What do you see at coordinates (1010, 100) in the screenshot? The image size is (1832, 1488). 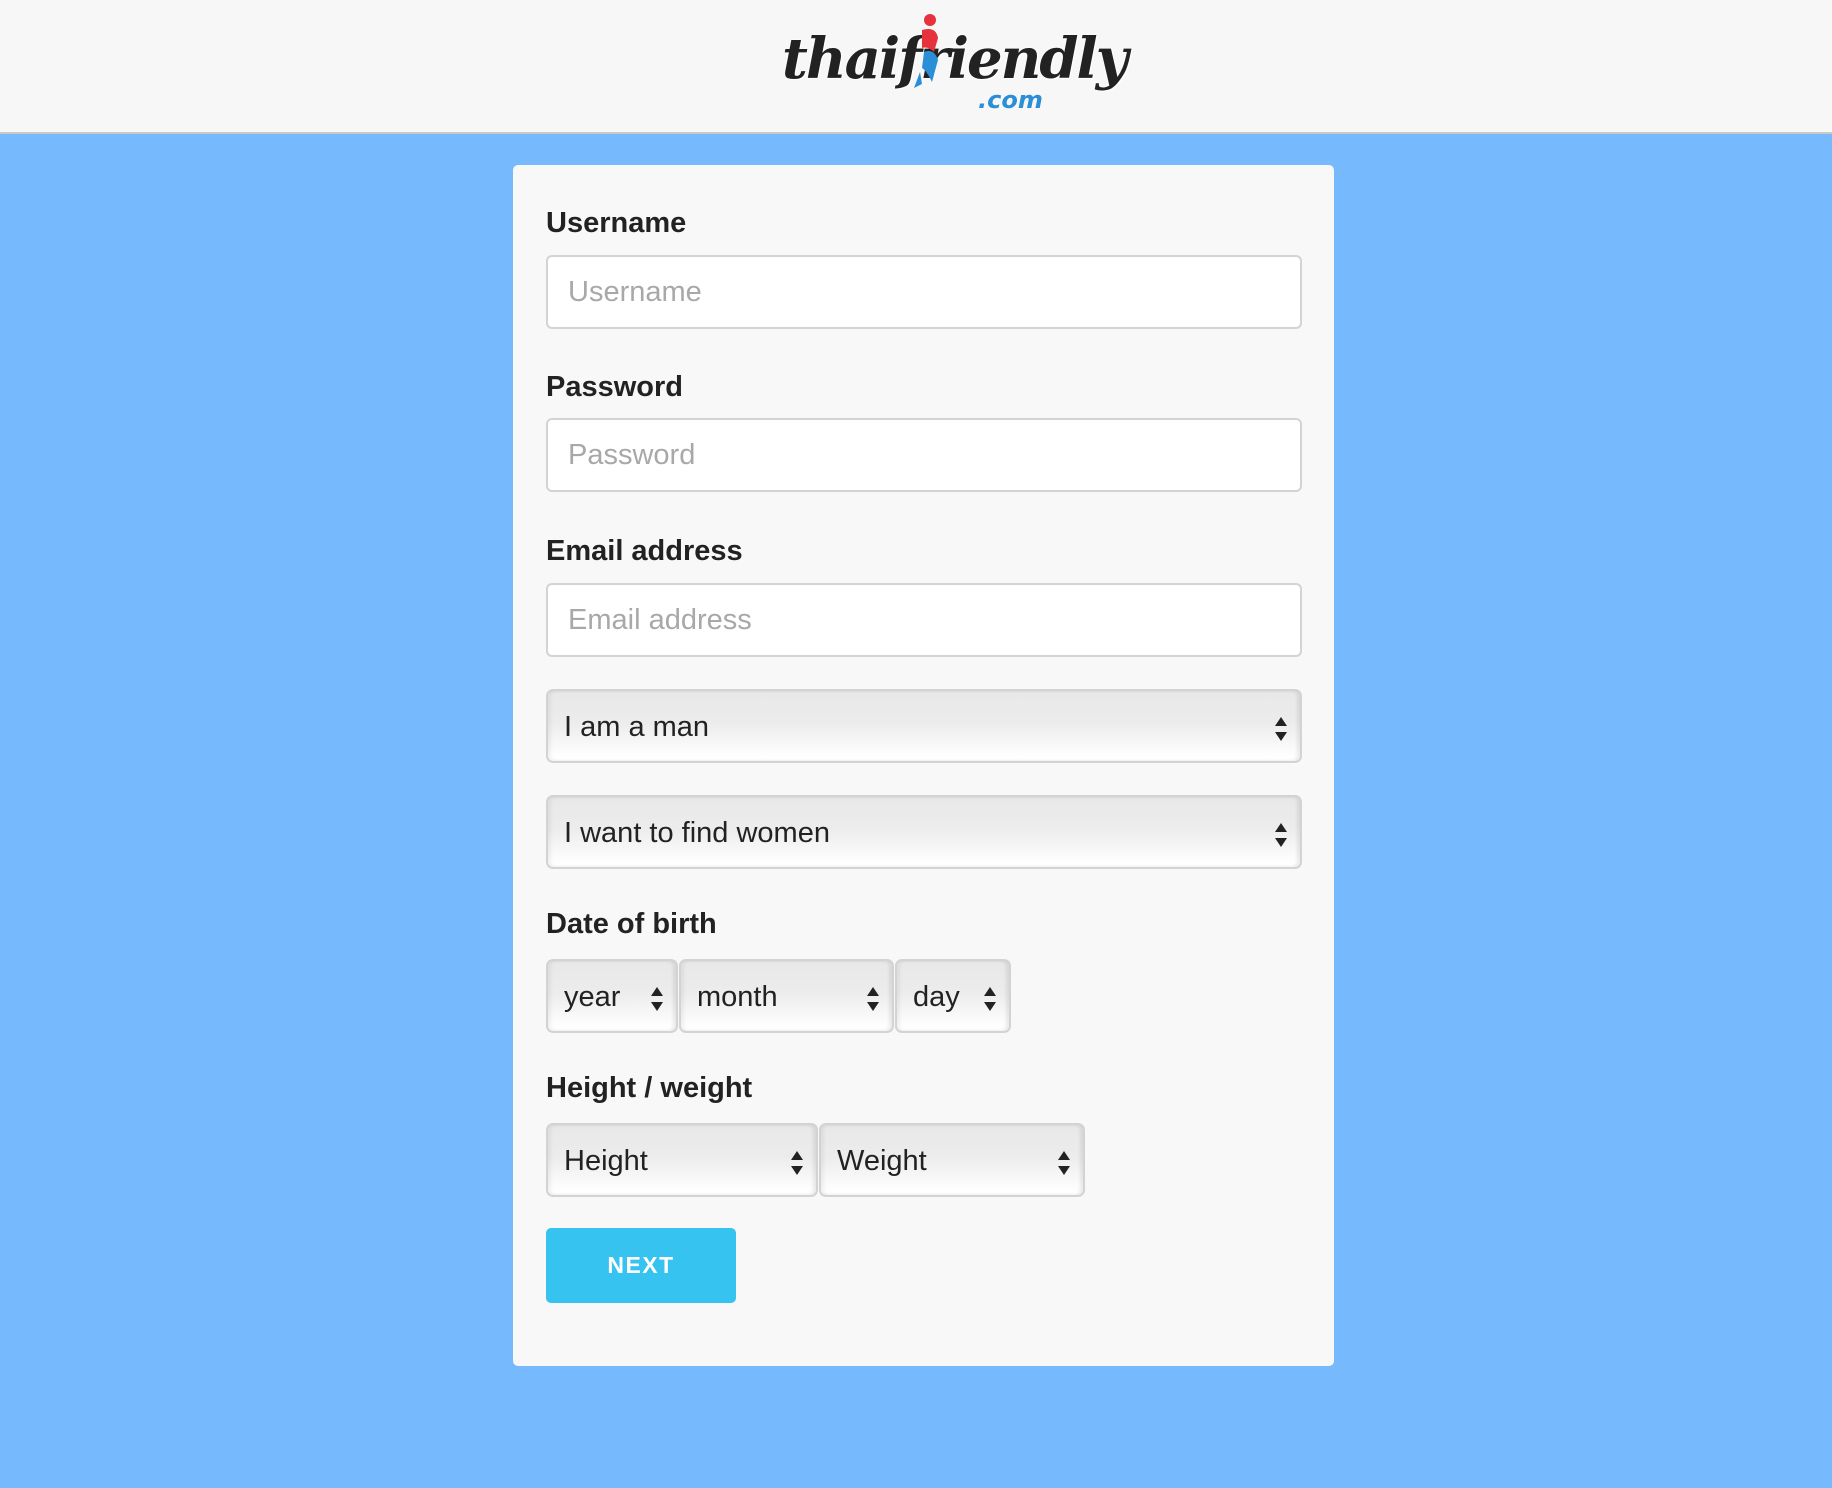 I see `logo-domain-suffix: .com` at bounding box center [1010, 100].